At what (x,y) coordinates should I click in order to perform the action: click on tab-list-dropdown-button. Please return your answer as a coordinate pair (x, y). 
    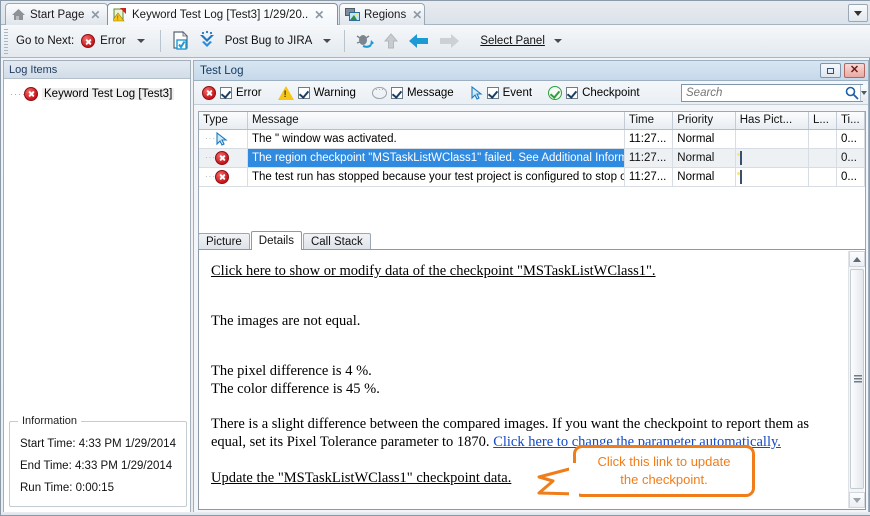
    Looking at the image, I should click on (858, 13).